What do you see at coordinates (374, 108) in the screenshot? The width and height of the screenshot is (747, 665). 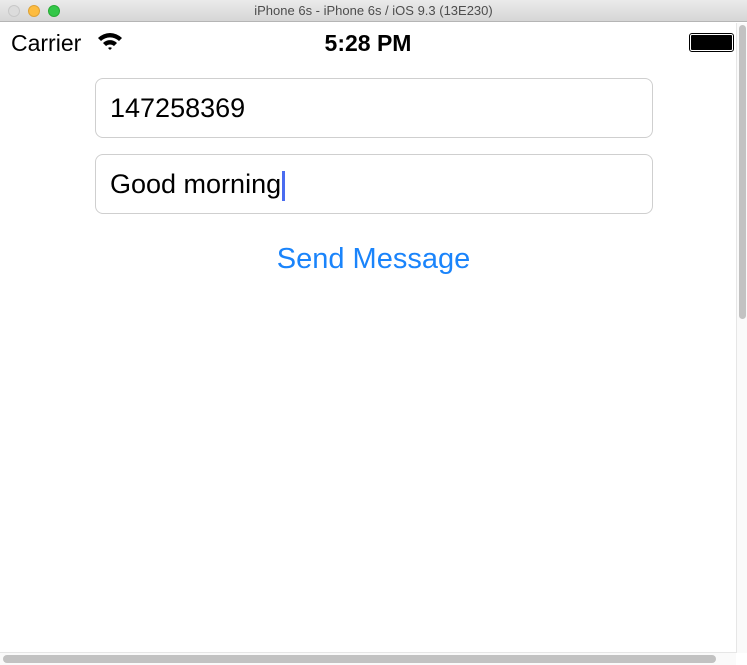 I see `phone-number-input: 147258369` at bounding box center [374, 108].